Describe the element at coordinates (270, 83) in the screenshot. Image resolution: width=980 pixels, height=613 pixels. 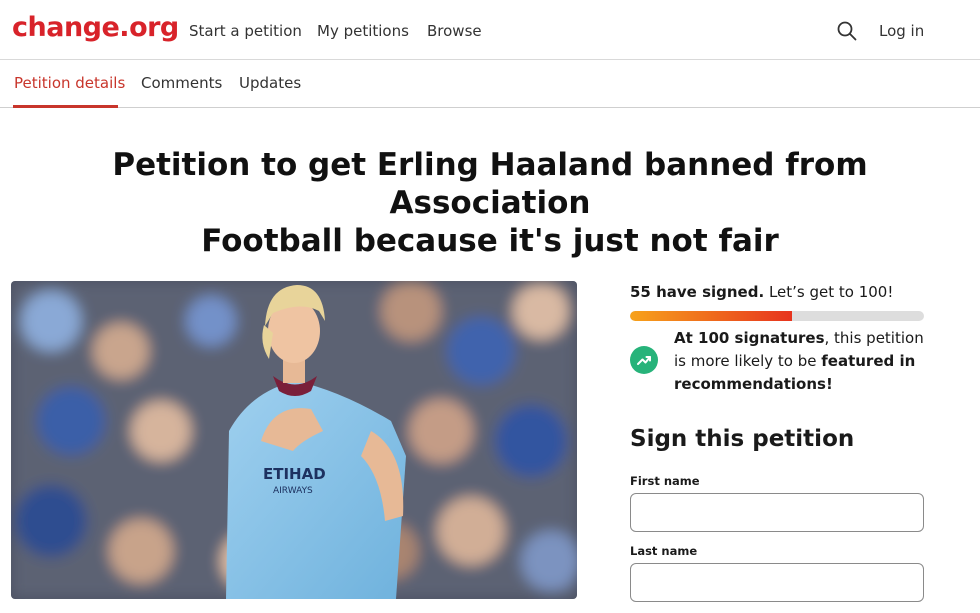
I see `tab-updates: Updates` at that location.